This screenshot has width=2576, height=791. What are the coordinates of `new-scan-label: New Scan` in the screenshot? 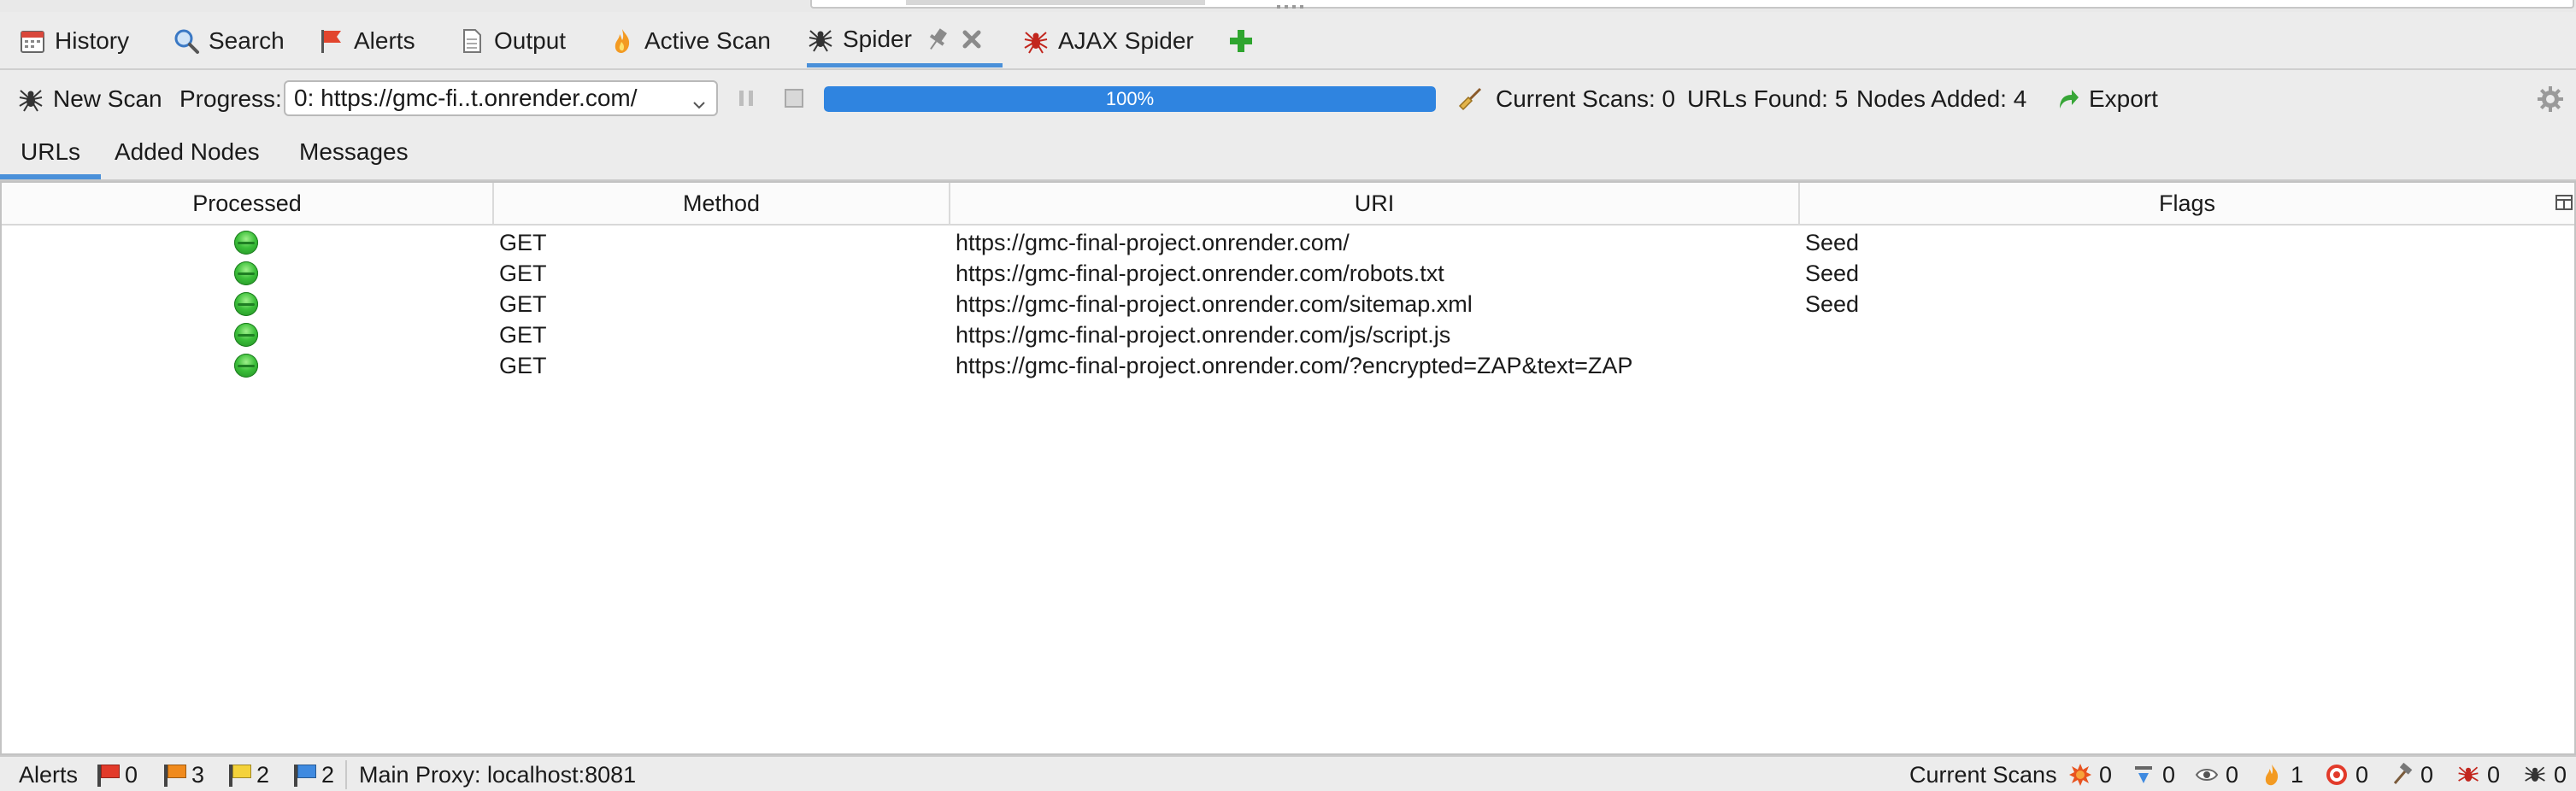 It's located at (107, 98).